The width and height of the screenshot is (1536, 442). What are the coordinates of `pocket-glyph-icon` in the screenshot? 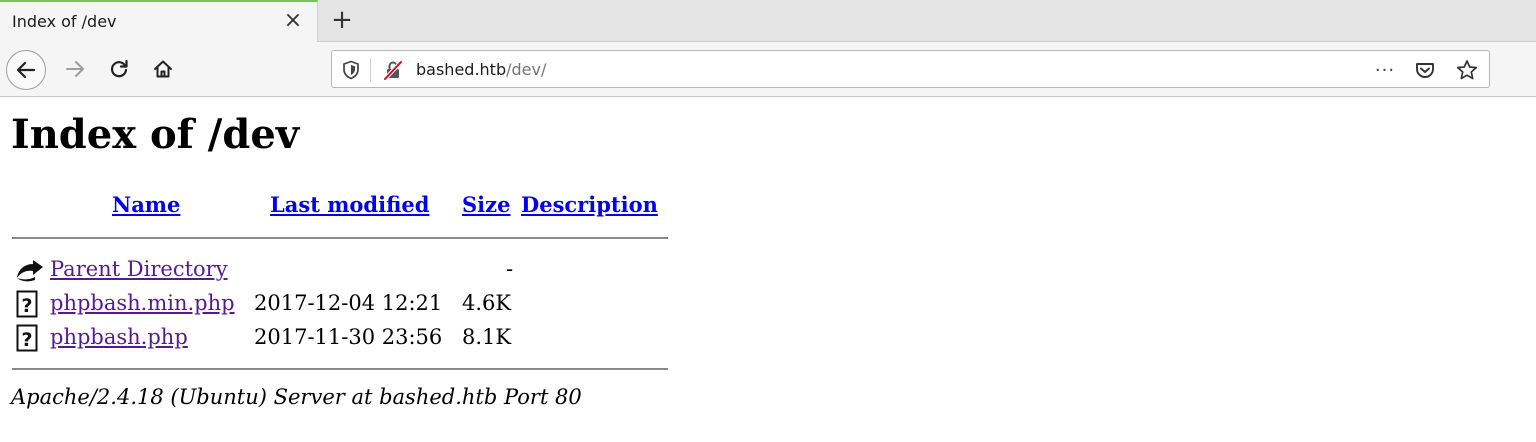 It's located at (1425, 70).